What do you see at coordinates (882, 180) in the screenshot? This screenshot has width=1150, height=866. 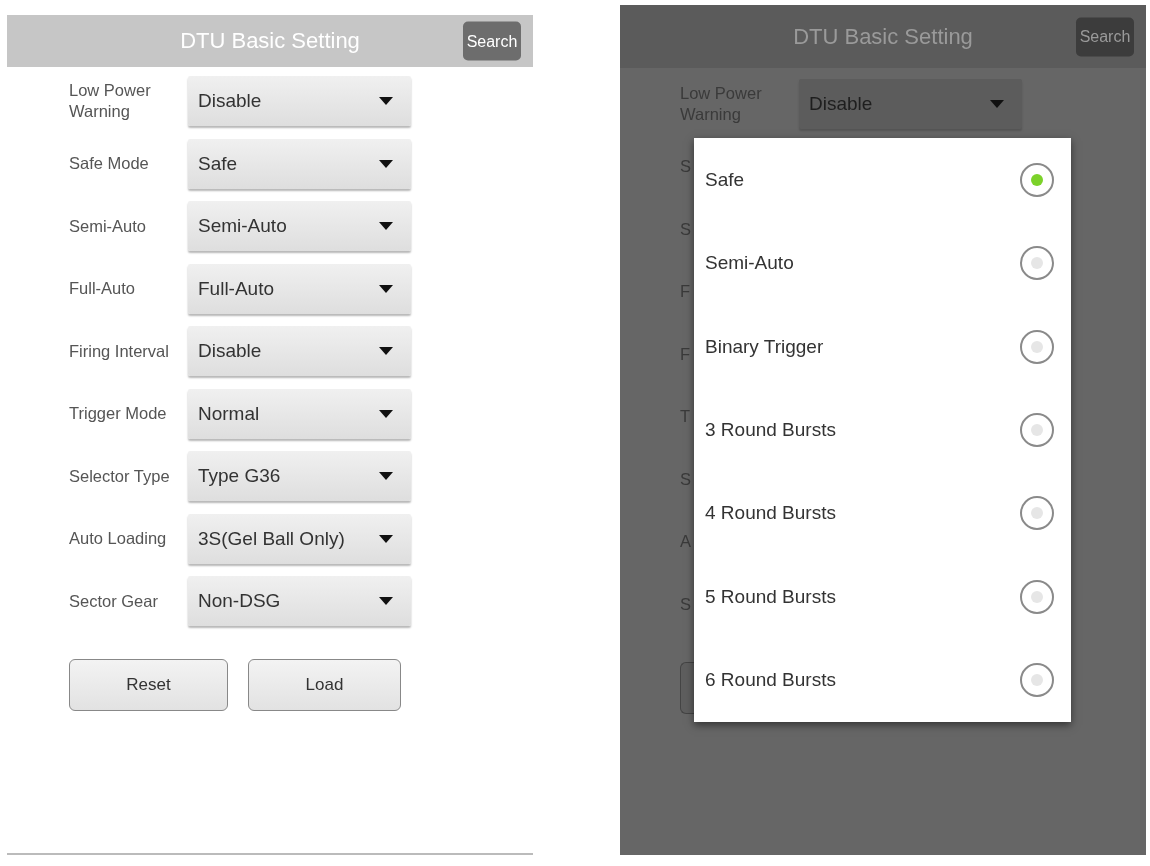 I see `option-item: Safe` at bounding box center [882, 180].